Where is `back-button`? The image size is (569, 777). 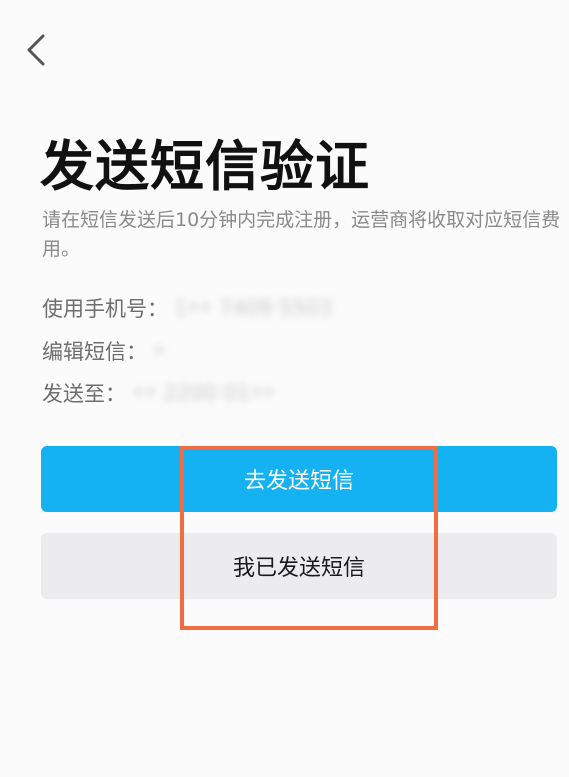
back-button is located at coordinates (36, 50).